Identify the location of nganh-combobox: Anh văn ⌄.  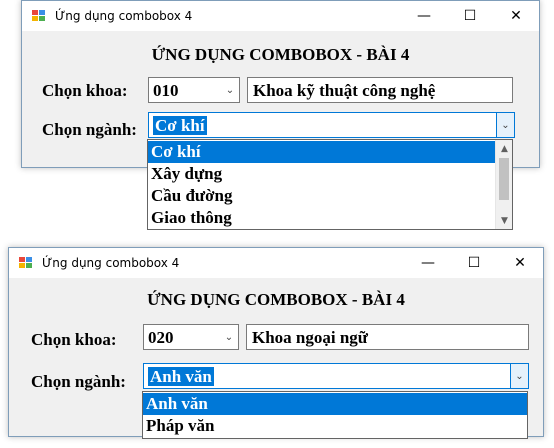
(336, 376).